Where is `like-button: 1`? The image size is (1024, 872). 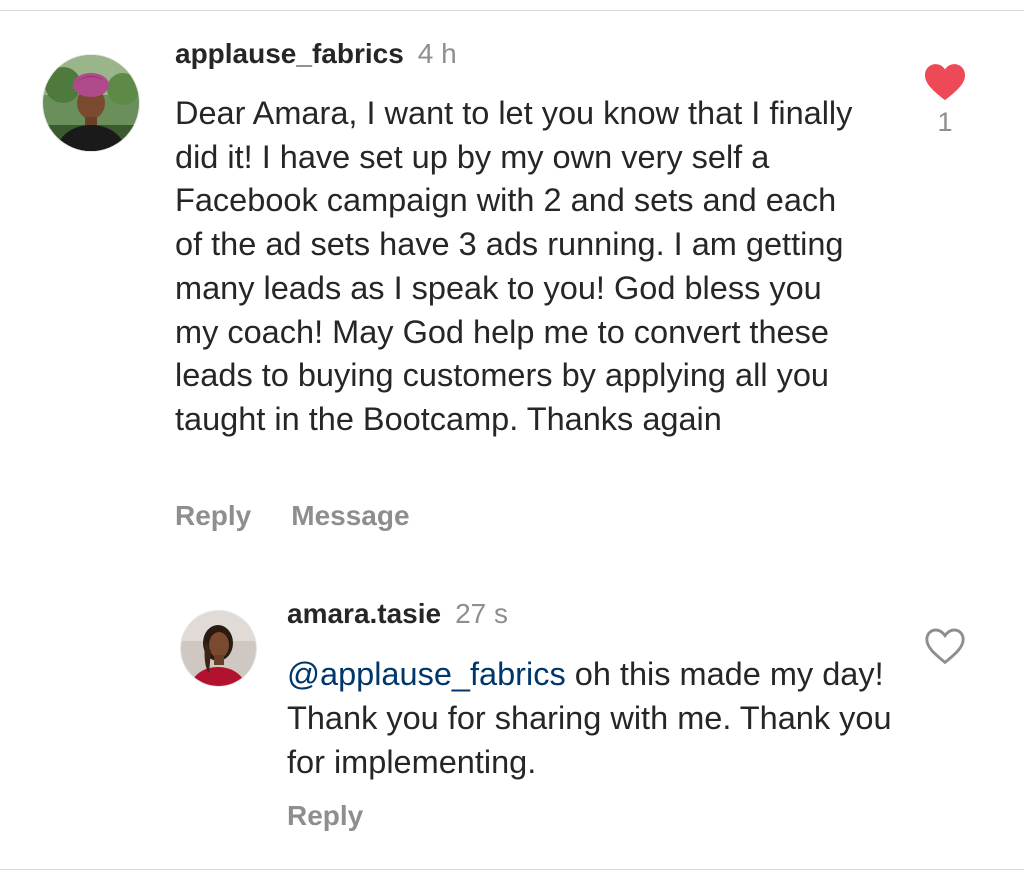
like-button: 1 is located at coordinates (945, 100).